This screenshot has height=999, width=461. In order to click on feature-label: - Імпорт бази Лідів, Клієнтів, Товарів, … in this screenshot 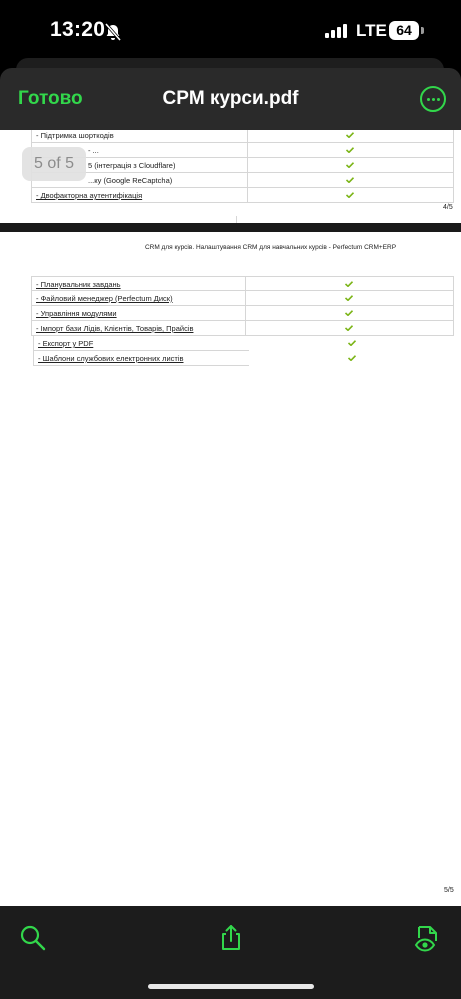, I will do `click(115, 328)`.